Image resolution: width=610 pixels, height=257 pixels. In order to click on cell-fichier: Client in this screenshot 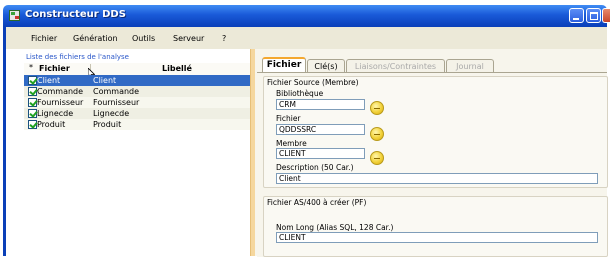, I will do `click(49, 80)`.